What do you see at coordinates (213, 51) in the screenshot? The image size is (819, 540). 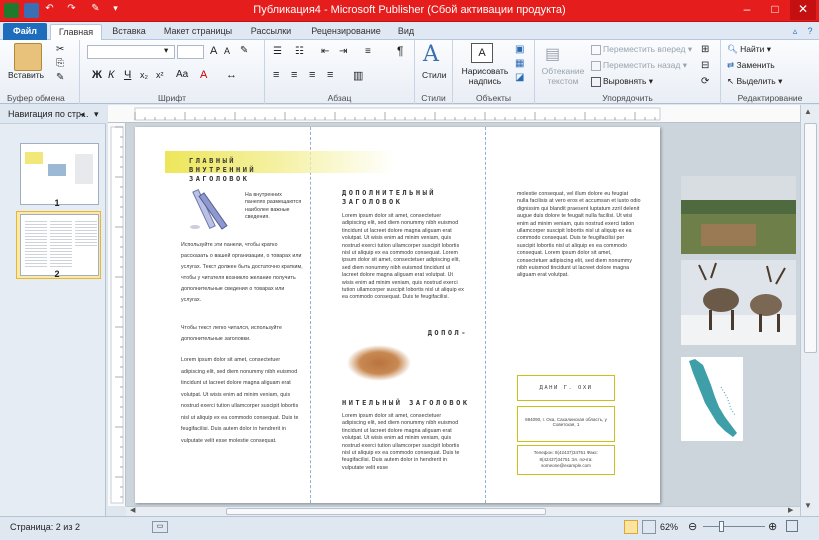 I see `grow-font-button: A` at bounding box center [213, 51].